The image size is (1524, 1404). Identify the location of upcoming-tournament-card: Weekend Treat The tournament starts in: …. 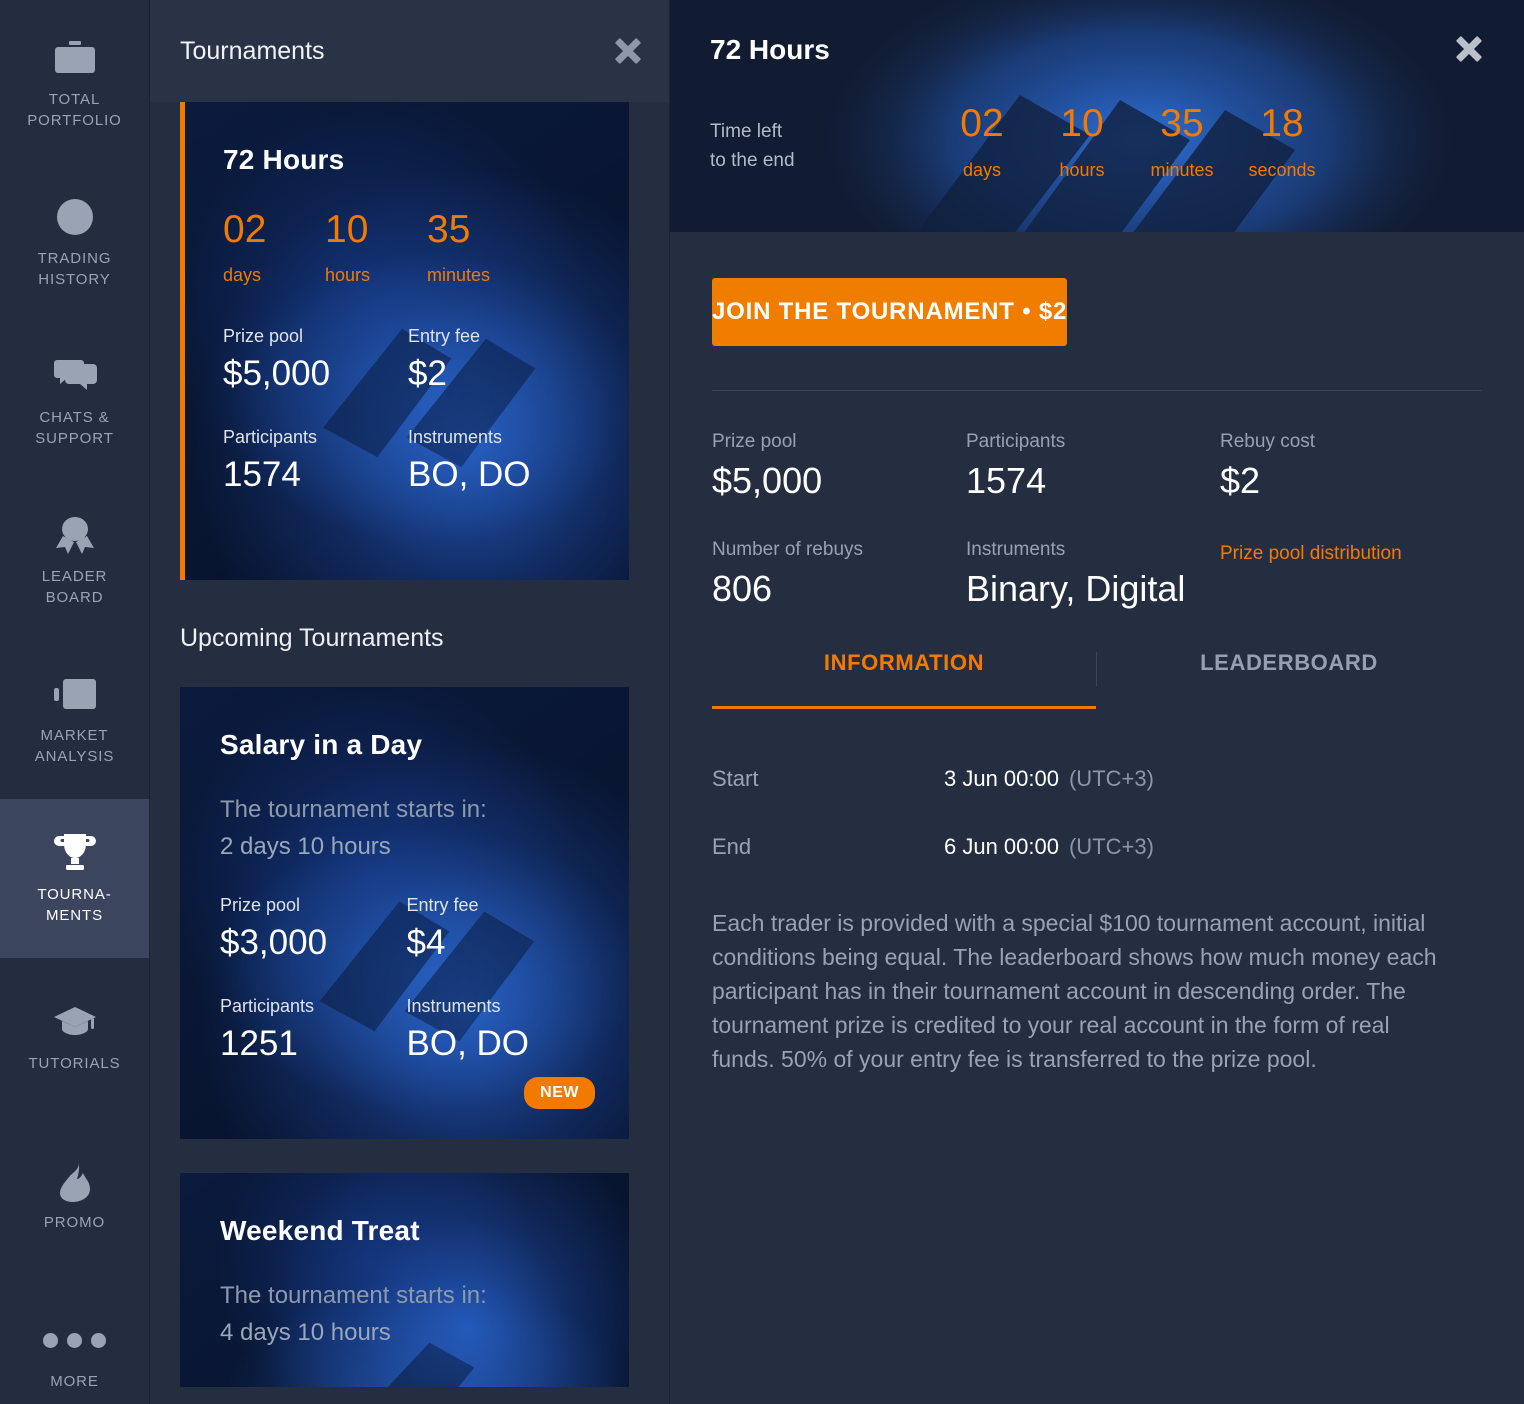
(404, 1280).